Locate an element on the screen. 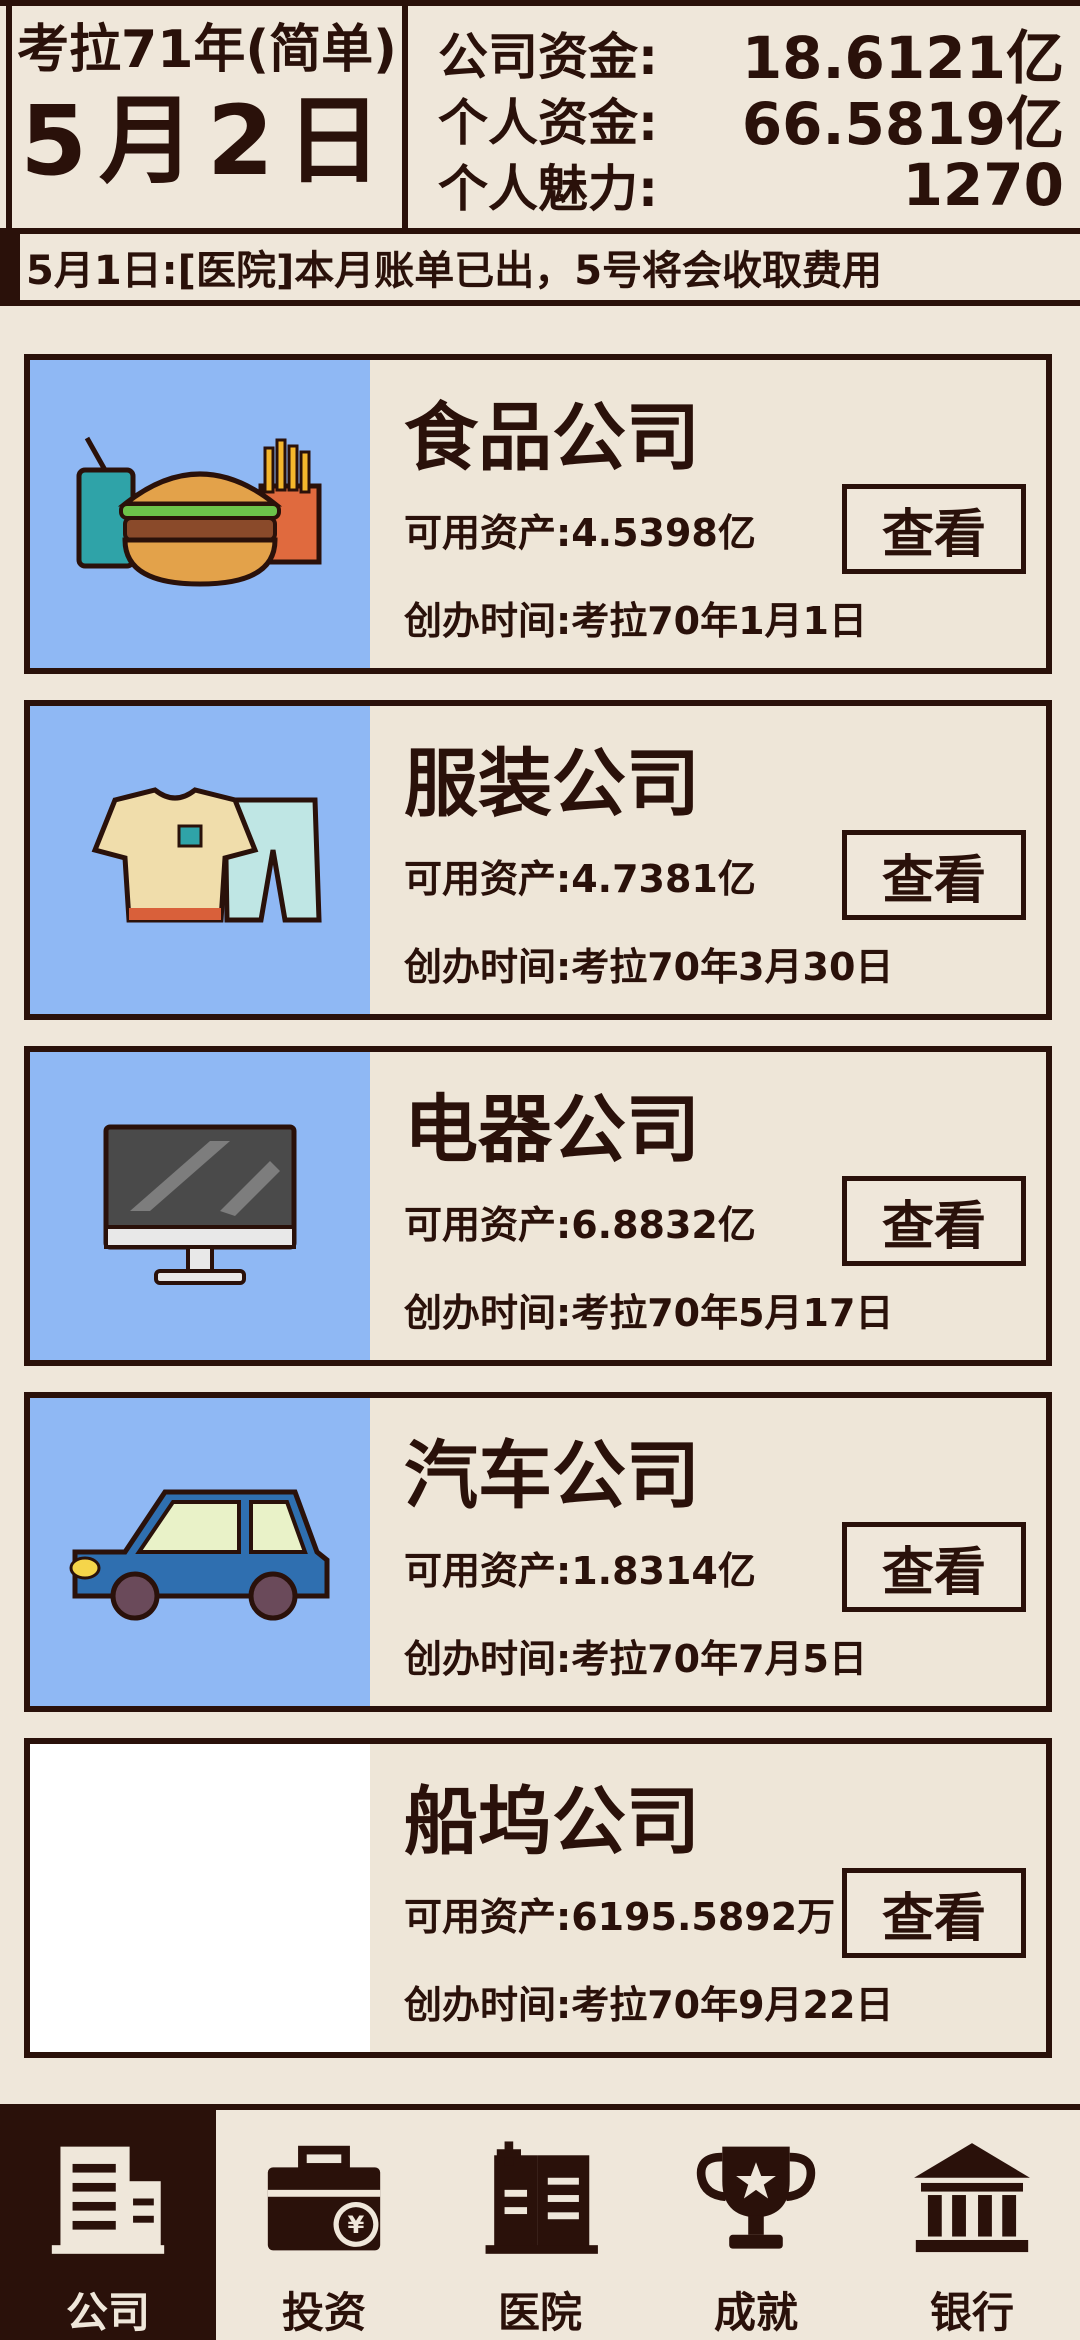 This screenshot has width=1080, height=2340. company-assets: 可用资产:1.8314亿 is located at coordinates (580, 1571).